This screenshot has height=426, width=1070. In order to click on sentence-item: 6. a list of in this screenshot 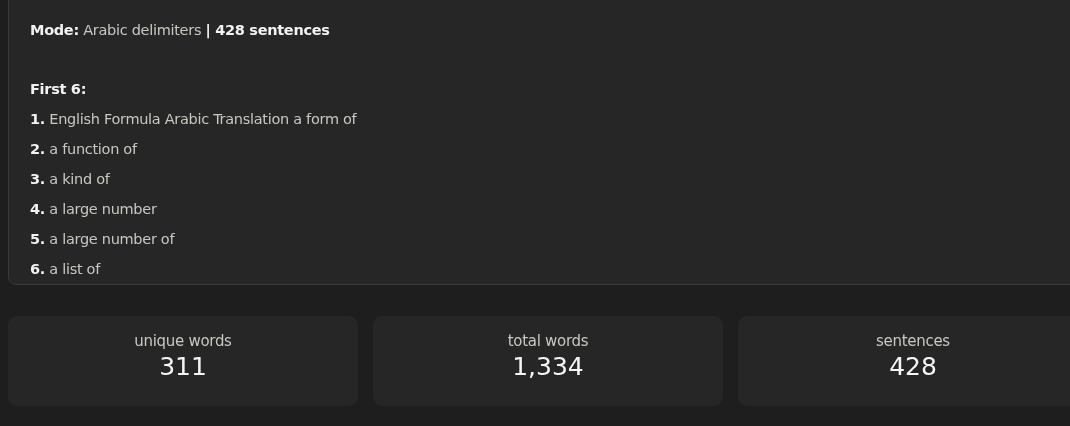, I will do `click(66, 269)`.